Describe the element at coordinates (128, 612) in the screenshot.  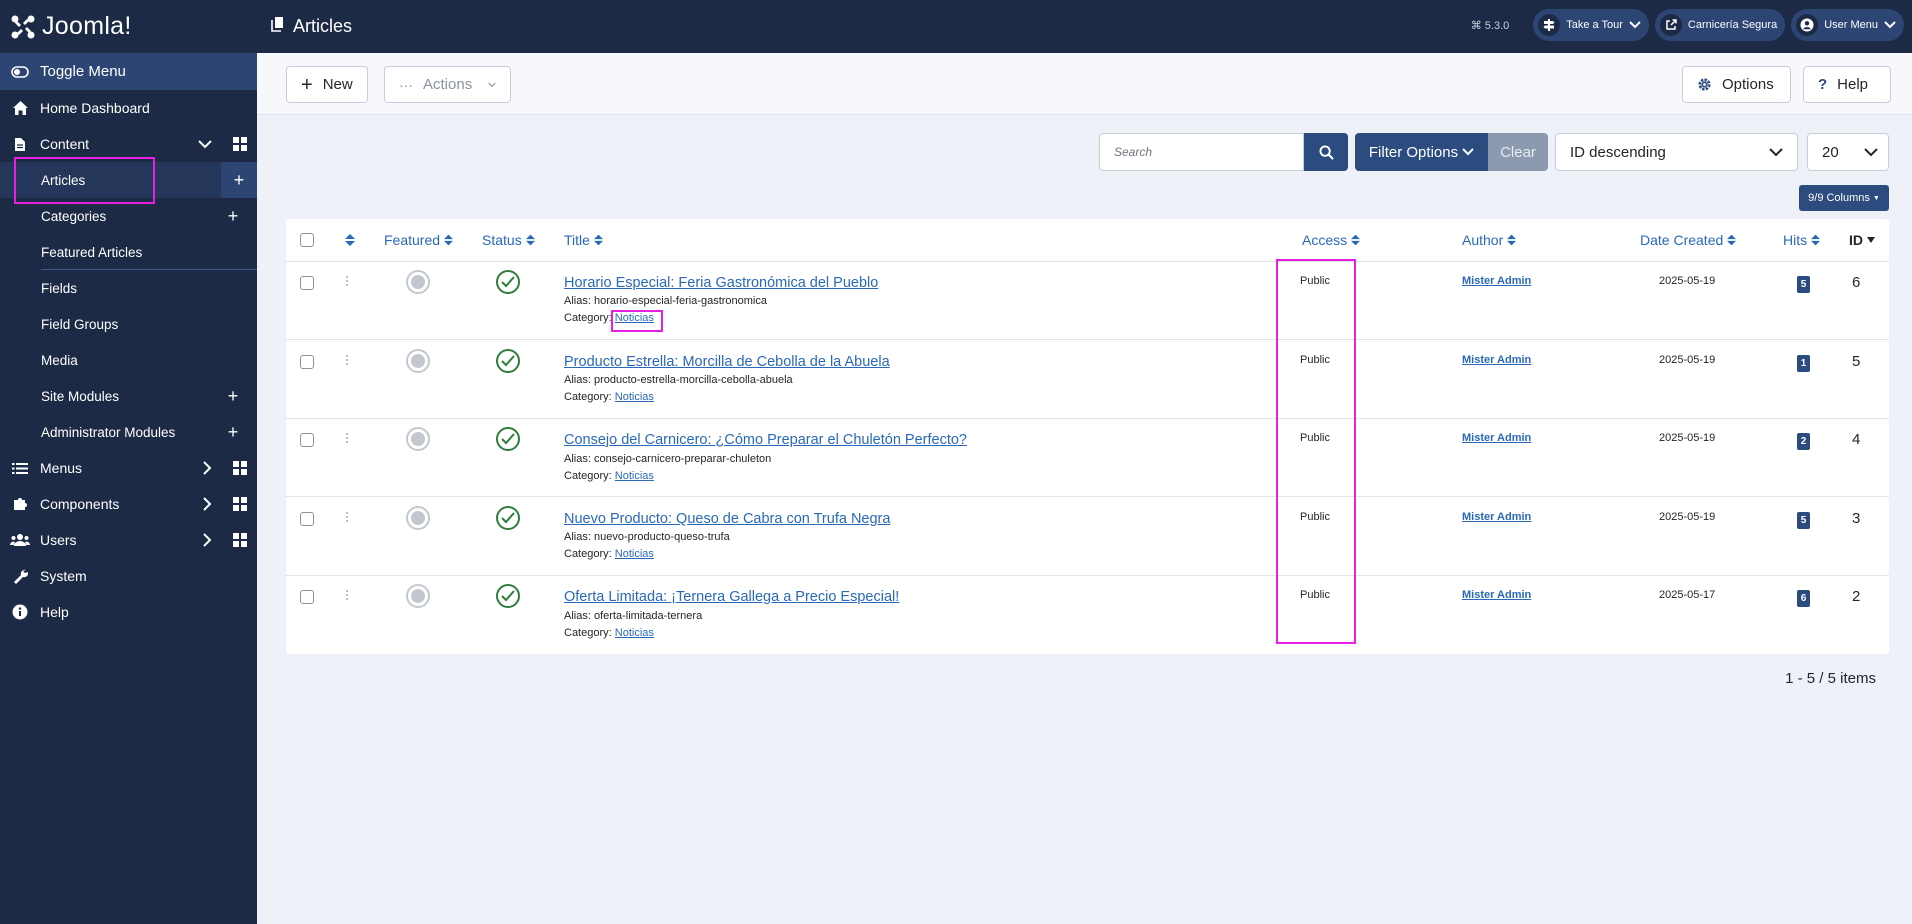
I see `sidebar-item-help: Help` at that location.